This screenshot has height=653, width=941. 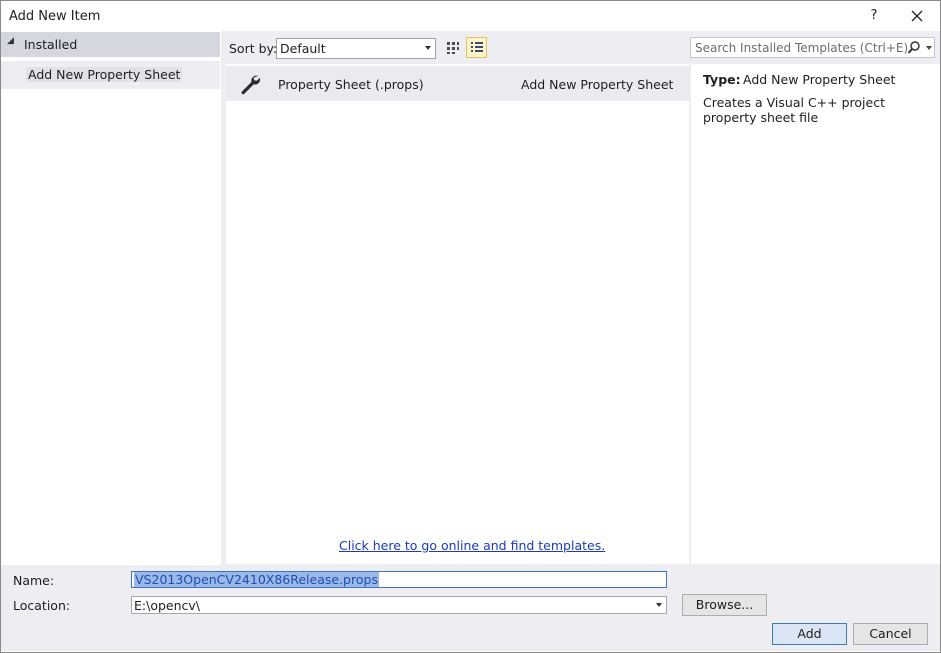 I want to click on dialog-title: Add New Item, so click(x=55, y=16).